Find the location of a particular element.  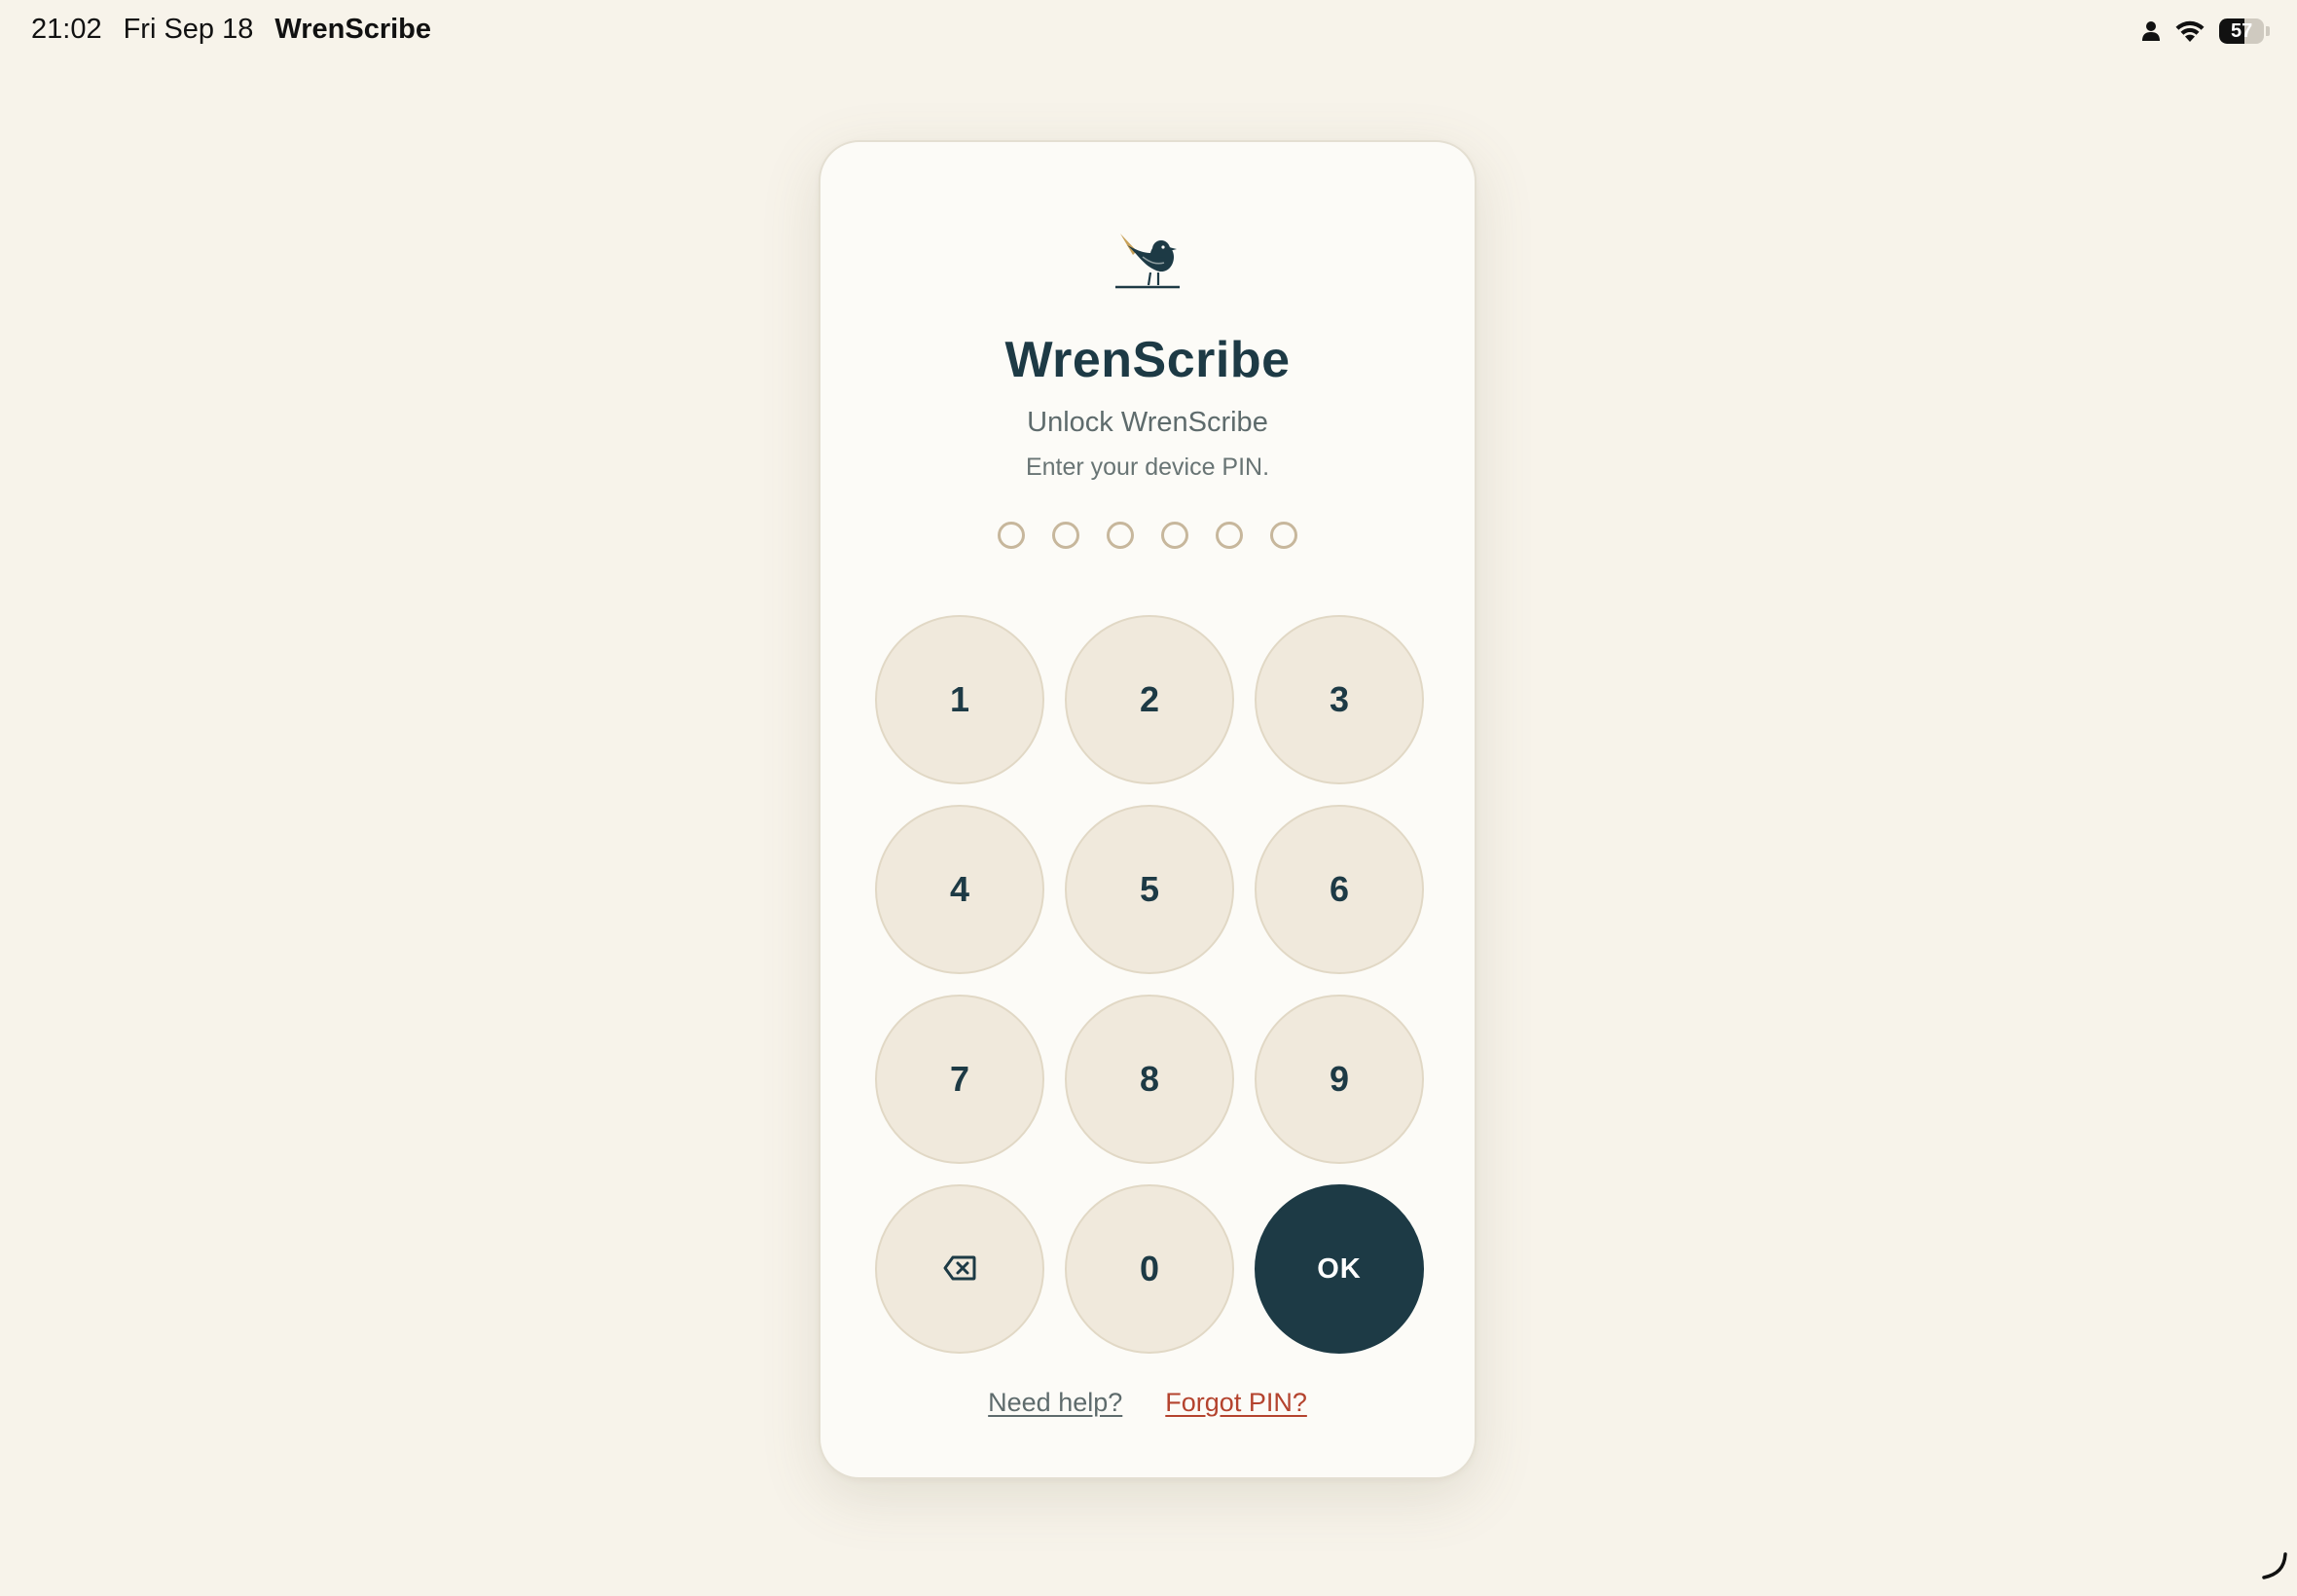

key-7: 7 is located at coordinates (959, 1079).